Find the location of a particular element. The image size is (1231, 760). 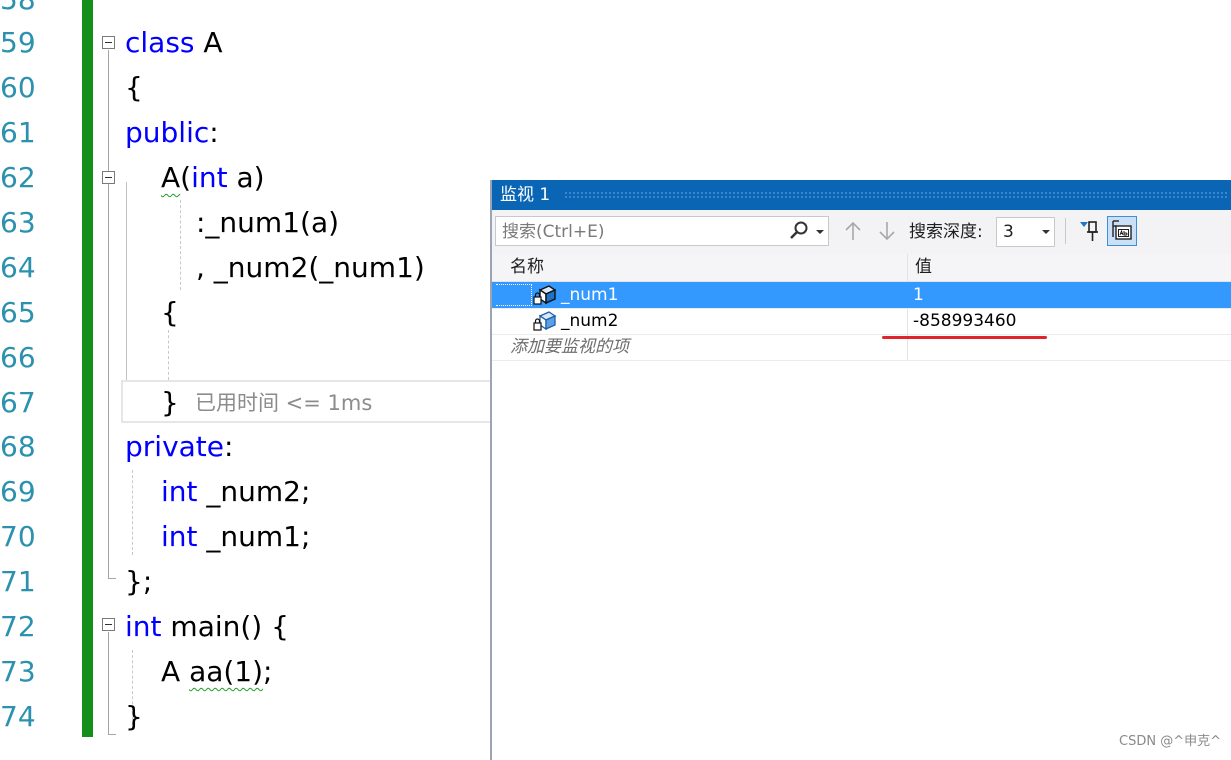

change-tracking-bar is located at coordinates (87, 368).